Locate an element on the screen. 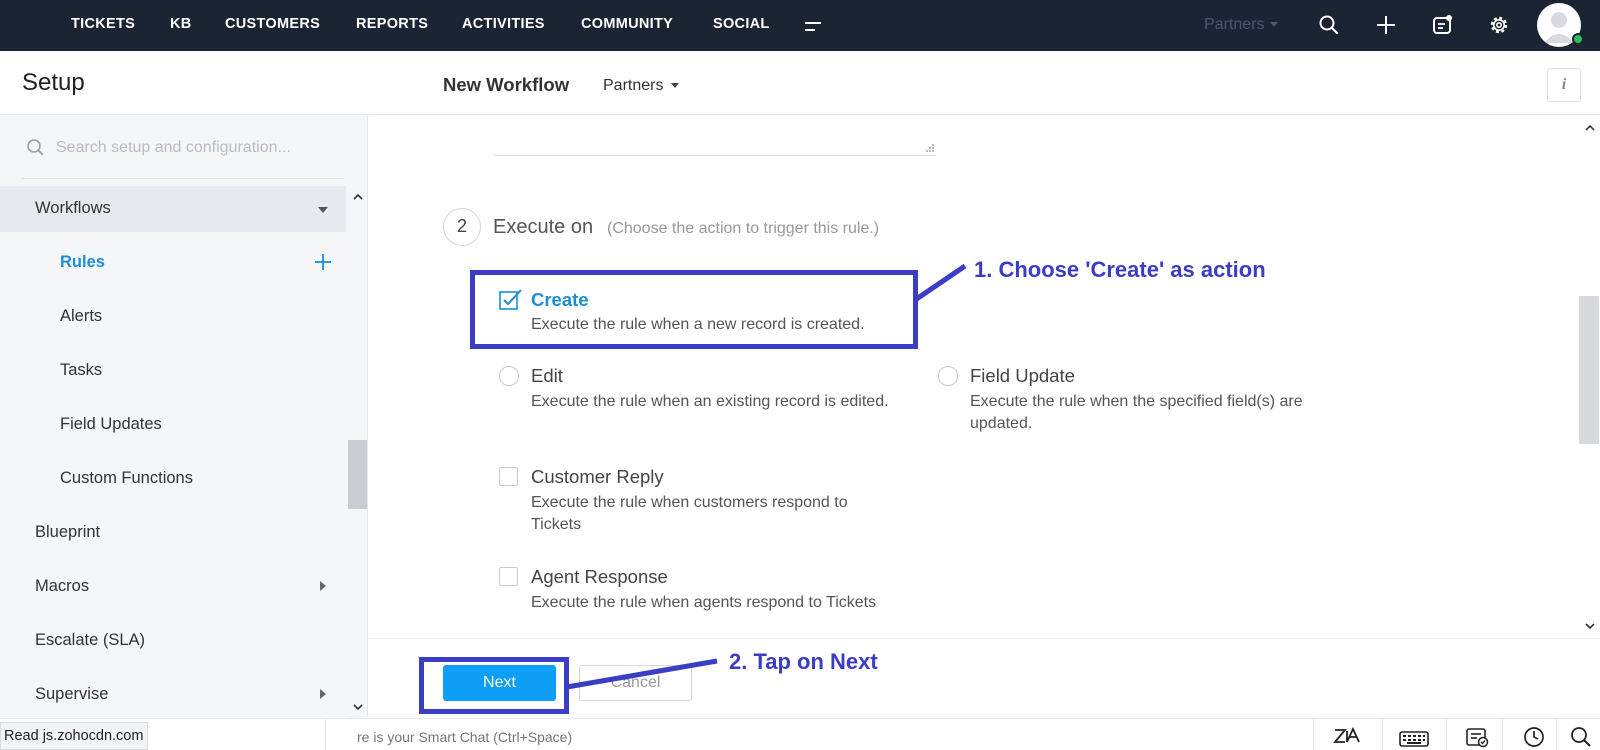 The image size is (1600, 750). add-rule-plus-icon is located at coordinates (323, 262).